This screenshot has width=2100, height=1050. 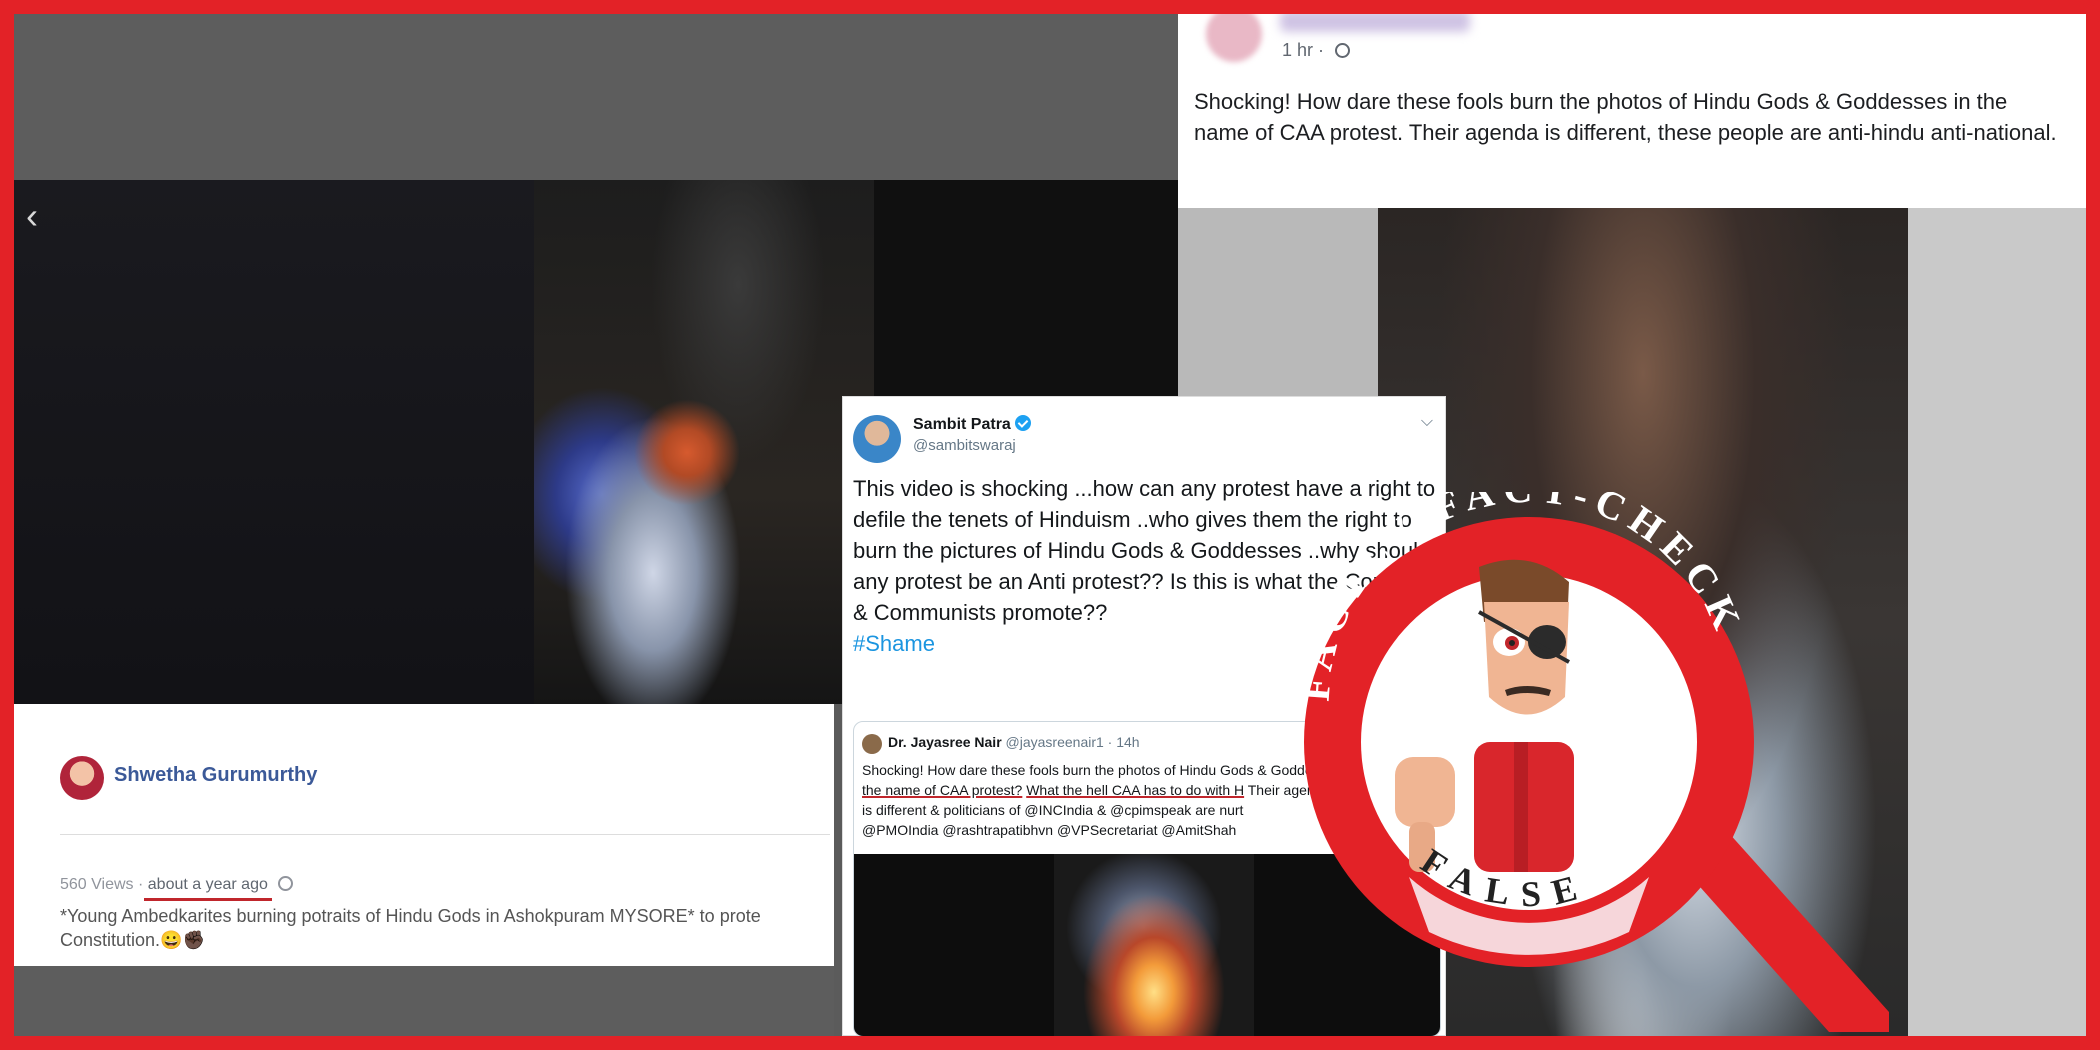 What do you see at coordinates (964, 445) in the screenshot?
I see `tweet-handle: @sambitswaraj` at bounding box center [964, 445].